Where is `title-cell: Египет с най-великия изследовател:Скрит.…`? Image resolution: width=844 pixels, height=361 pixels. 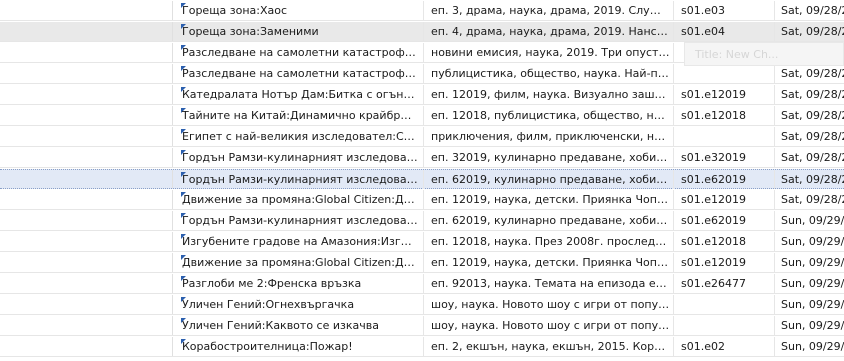
title-cell: Египет с най-великия изследовател:Скрит.… is located at coordinates (300, 136).